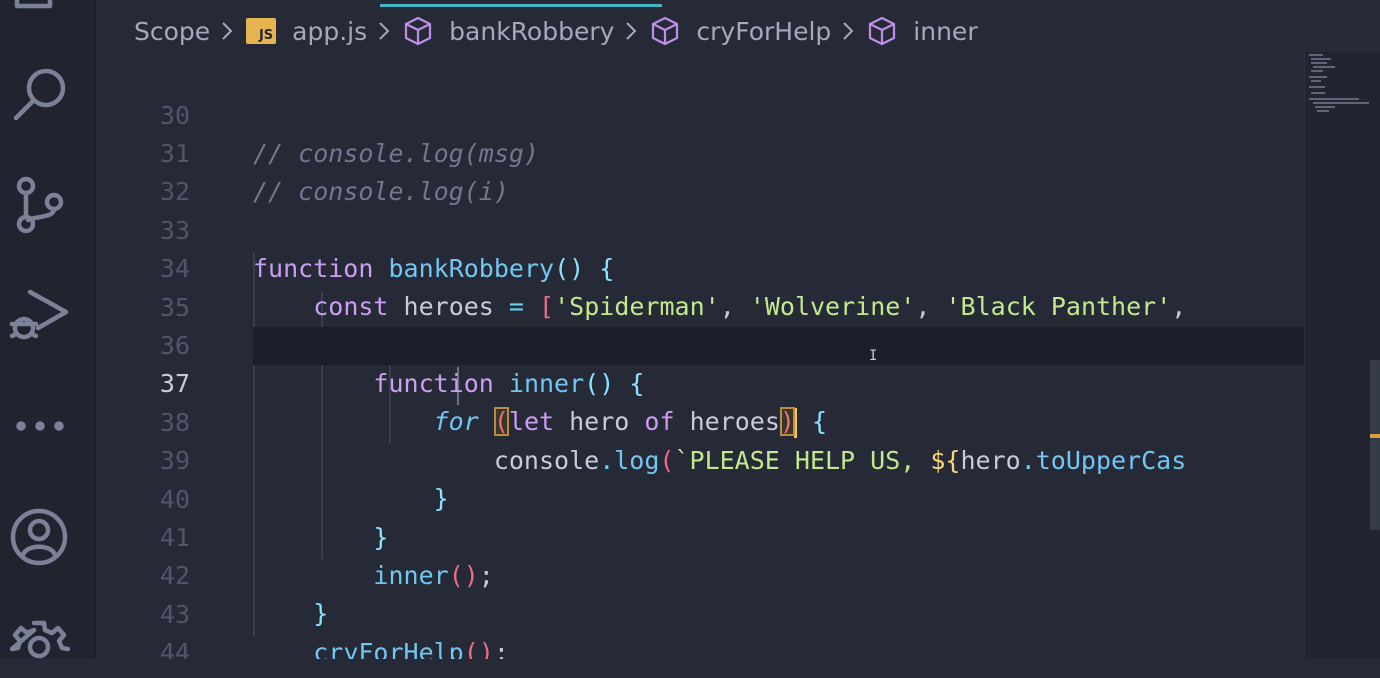 Image resolution: width=1380 pixels, height=678 pixels. I want to click on code-line: 44 }, so click(700, 627).